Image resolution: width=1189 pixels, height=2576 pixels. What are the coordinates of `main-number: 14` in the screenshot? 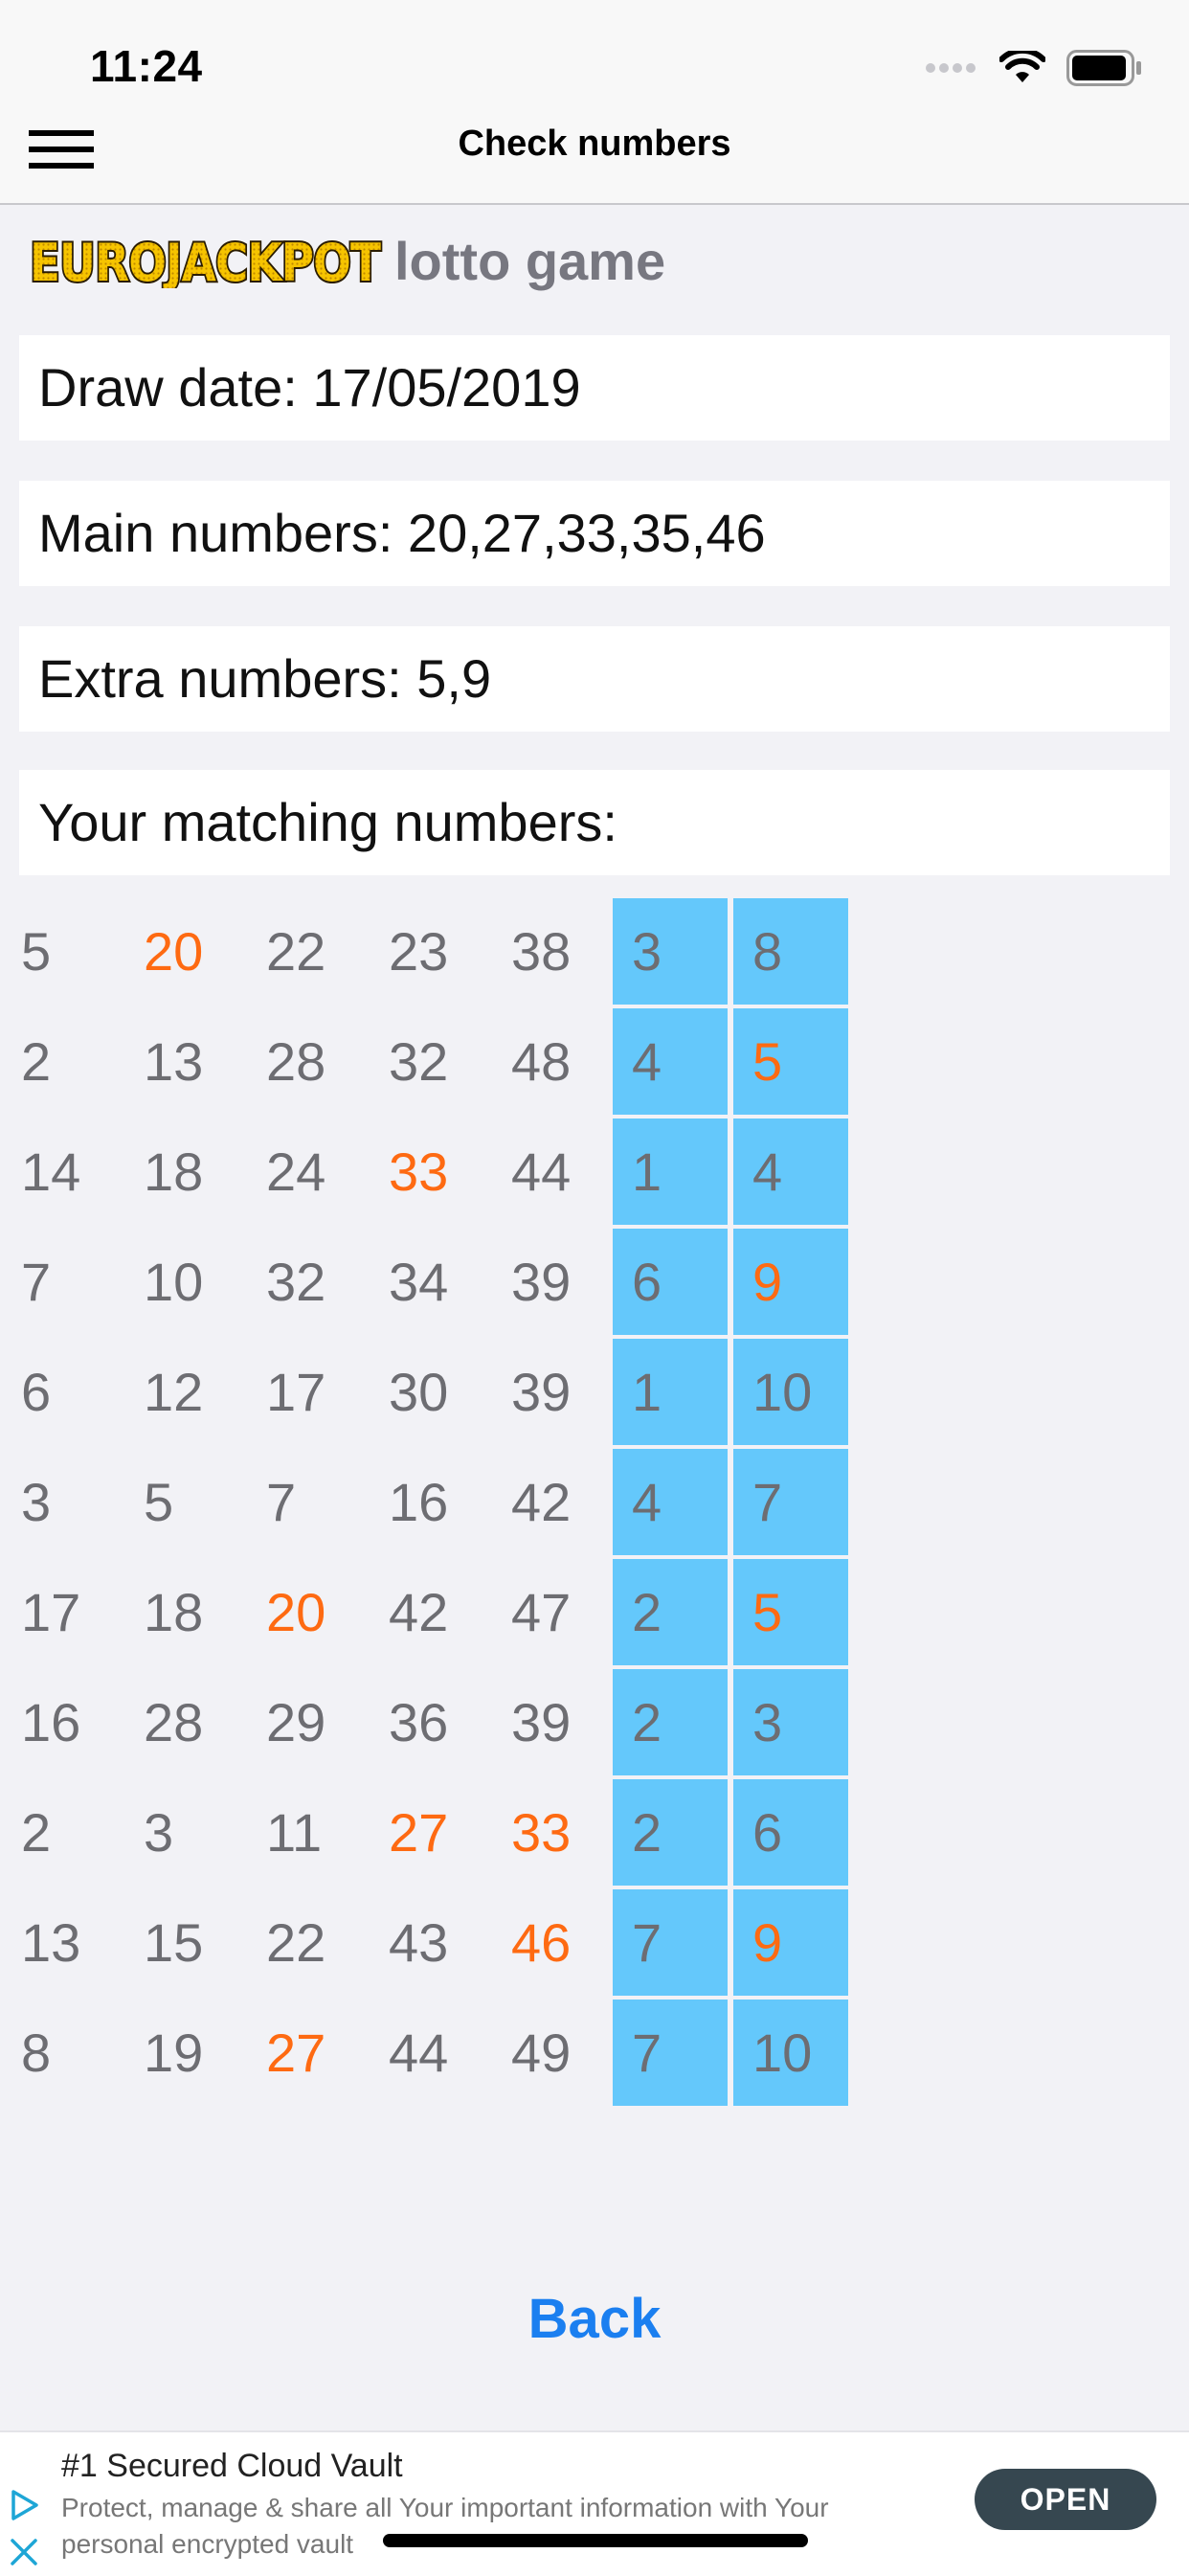 It's located at (51, 1171).